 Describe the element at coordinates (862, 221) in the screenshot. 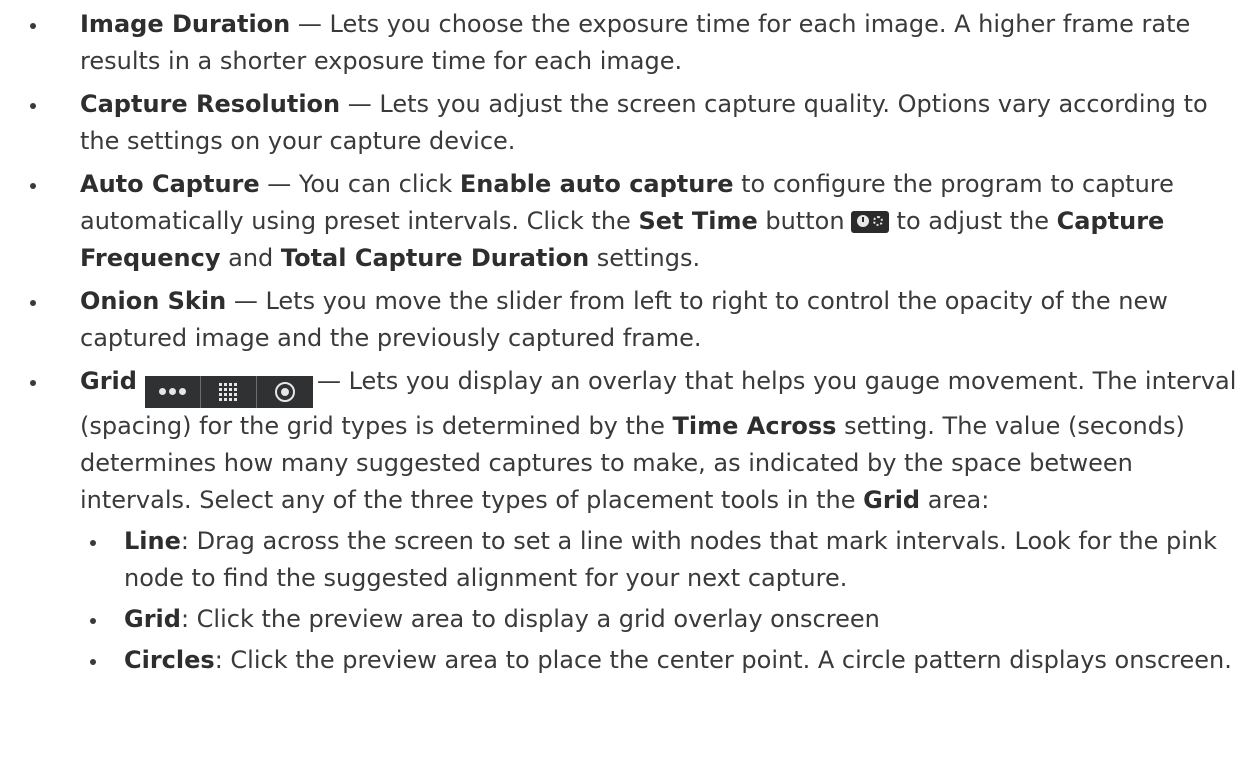

I see `clock-icon` at that location.